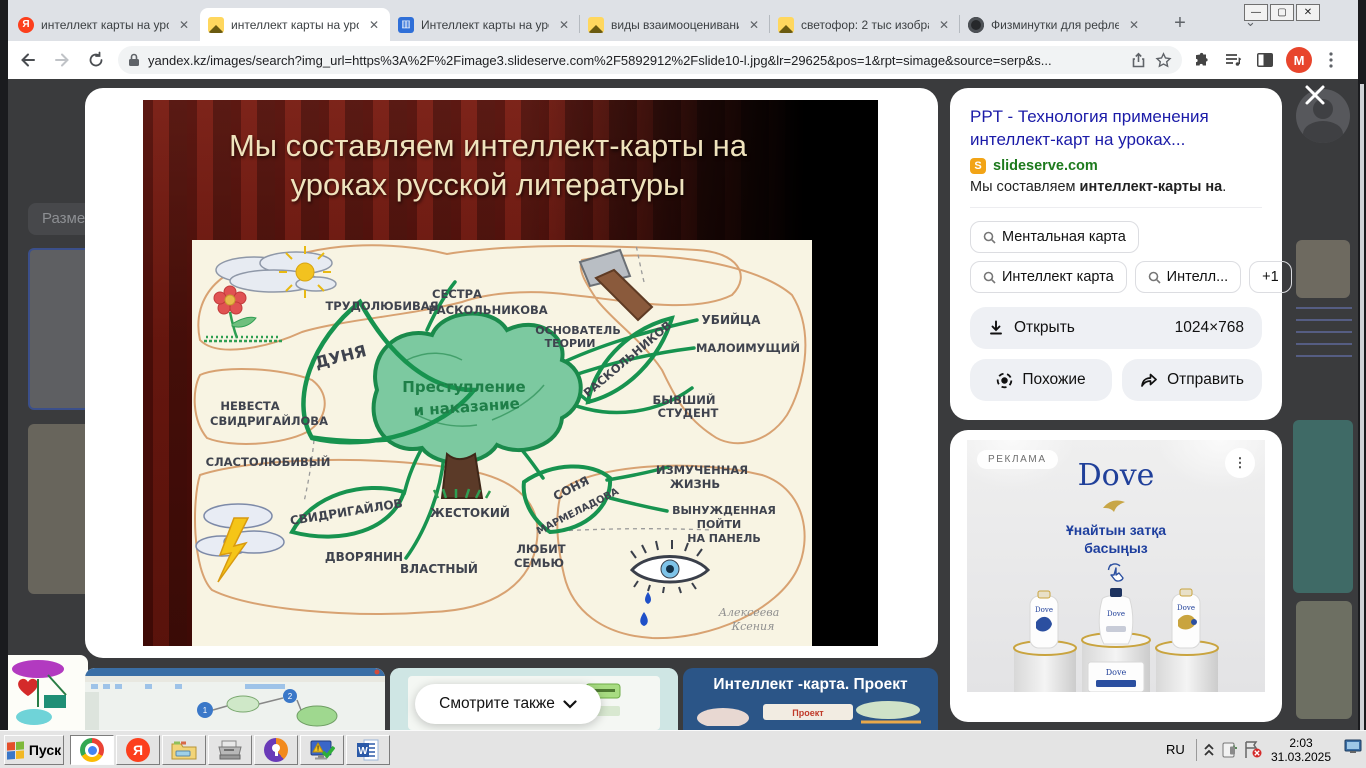 The image size is (1366, 768). Describe the element at coordinates (457, 294) in the screenshot. I see `svg-text: СЕСТРА` at that location.